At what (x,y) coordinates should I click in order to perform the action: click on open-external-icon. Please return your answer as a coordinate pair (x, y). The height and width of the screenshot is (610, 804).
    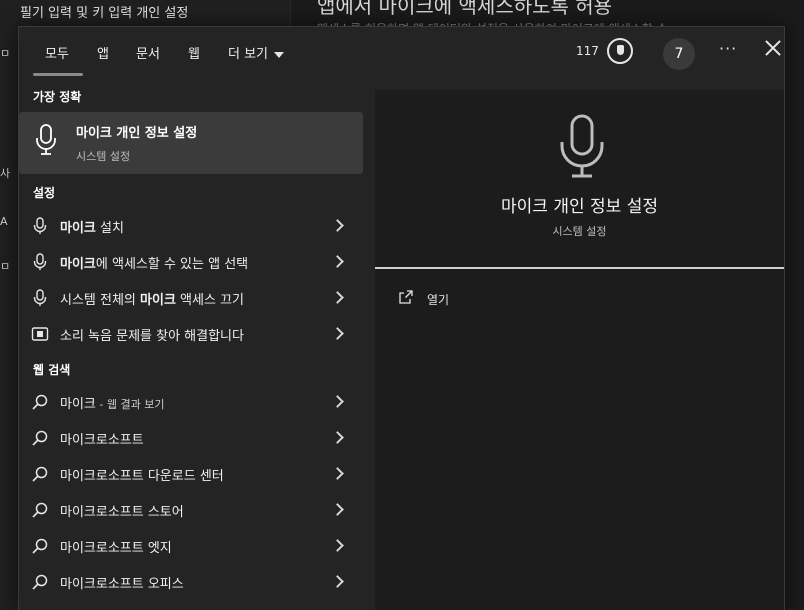
    Looking at the image, I should click on (406, 297).